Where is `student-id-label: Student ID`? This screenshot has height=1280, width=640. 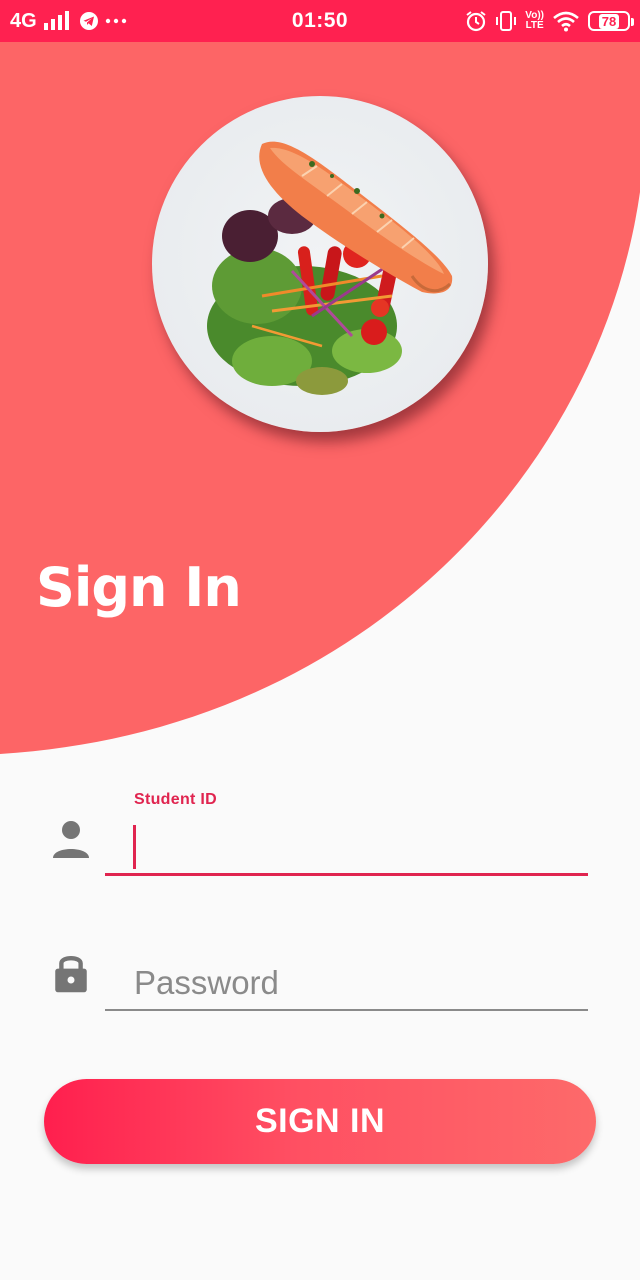
student-id-label: Student ID is located at coordinates (175, 799).